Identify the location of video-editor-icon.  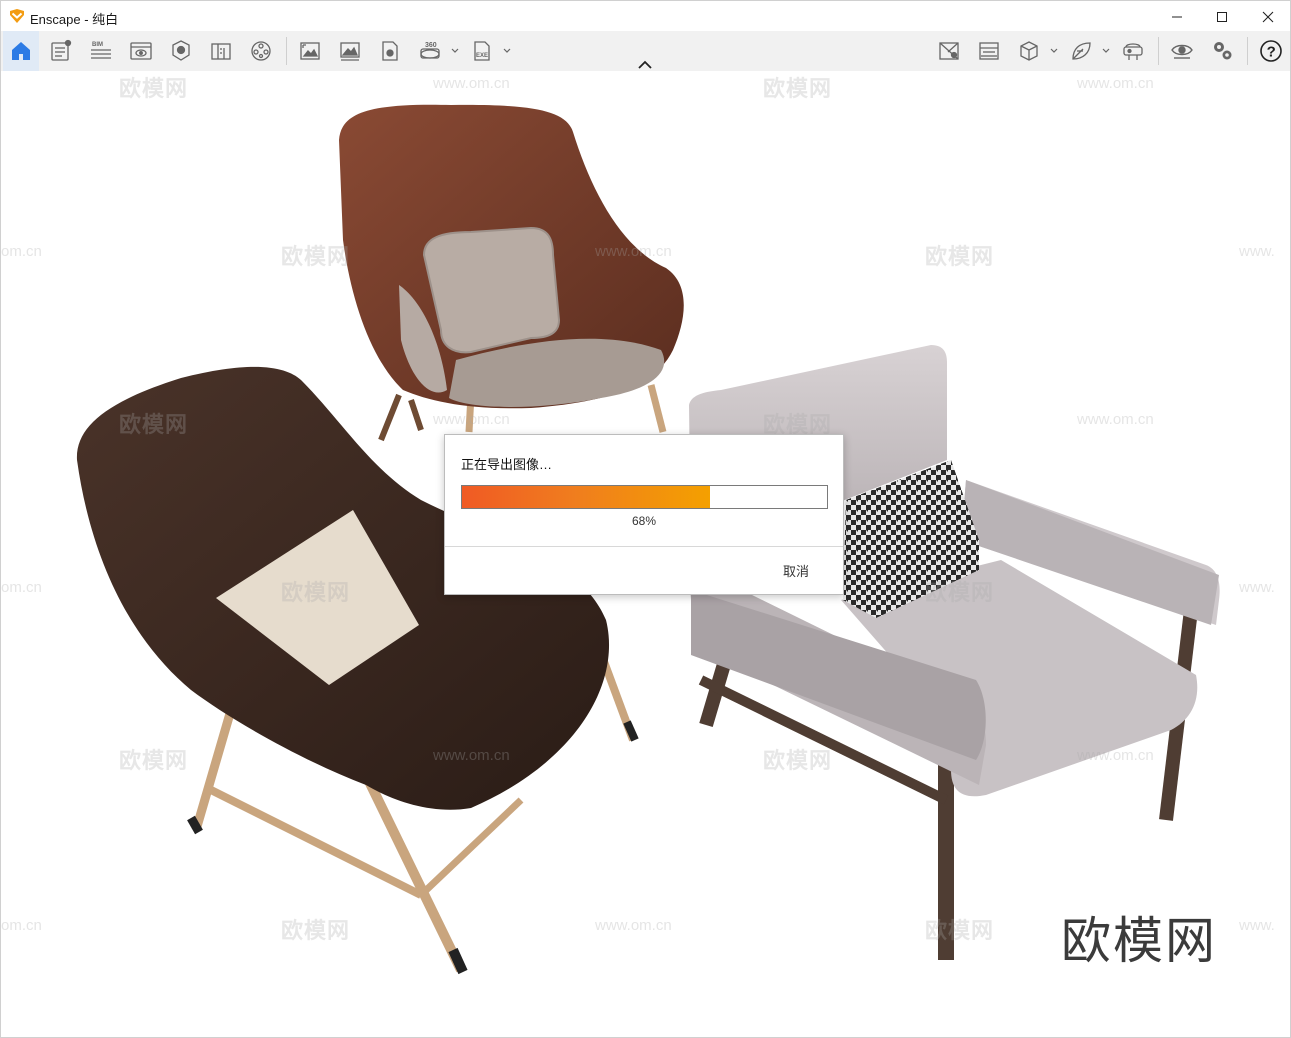
(261, 51).